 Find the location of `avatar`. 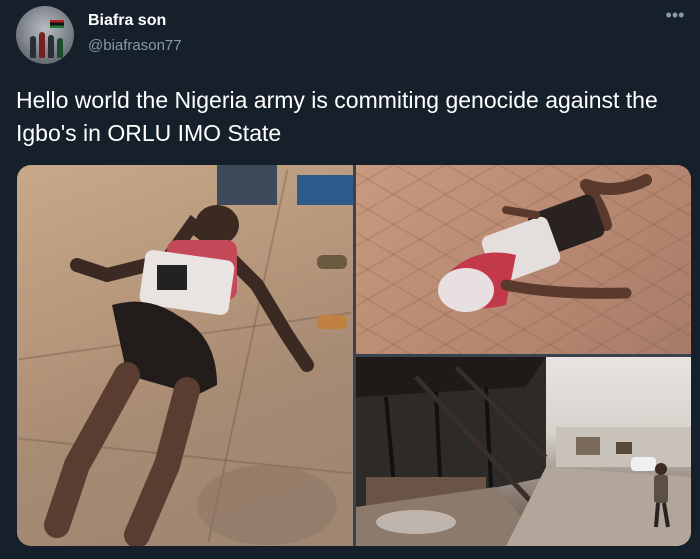

avatar is located at coordinates (45, 35).